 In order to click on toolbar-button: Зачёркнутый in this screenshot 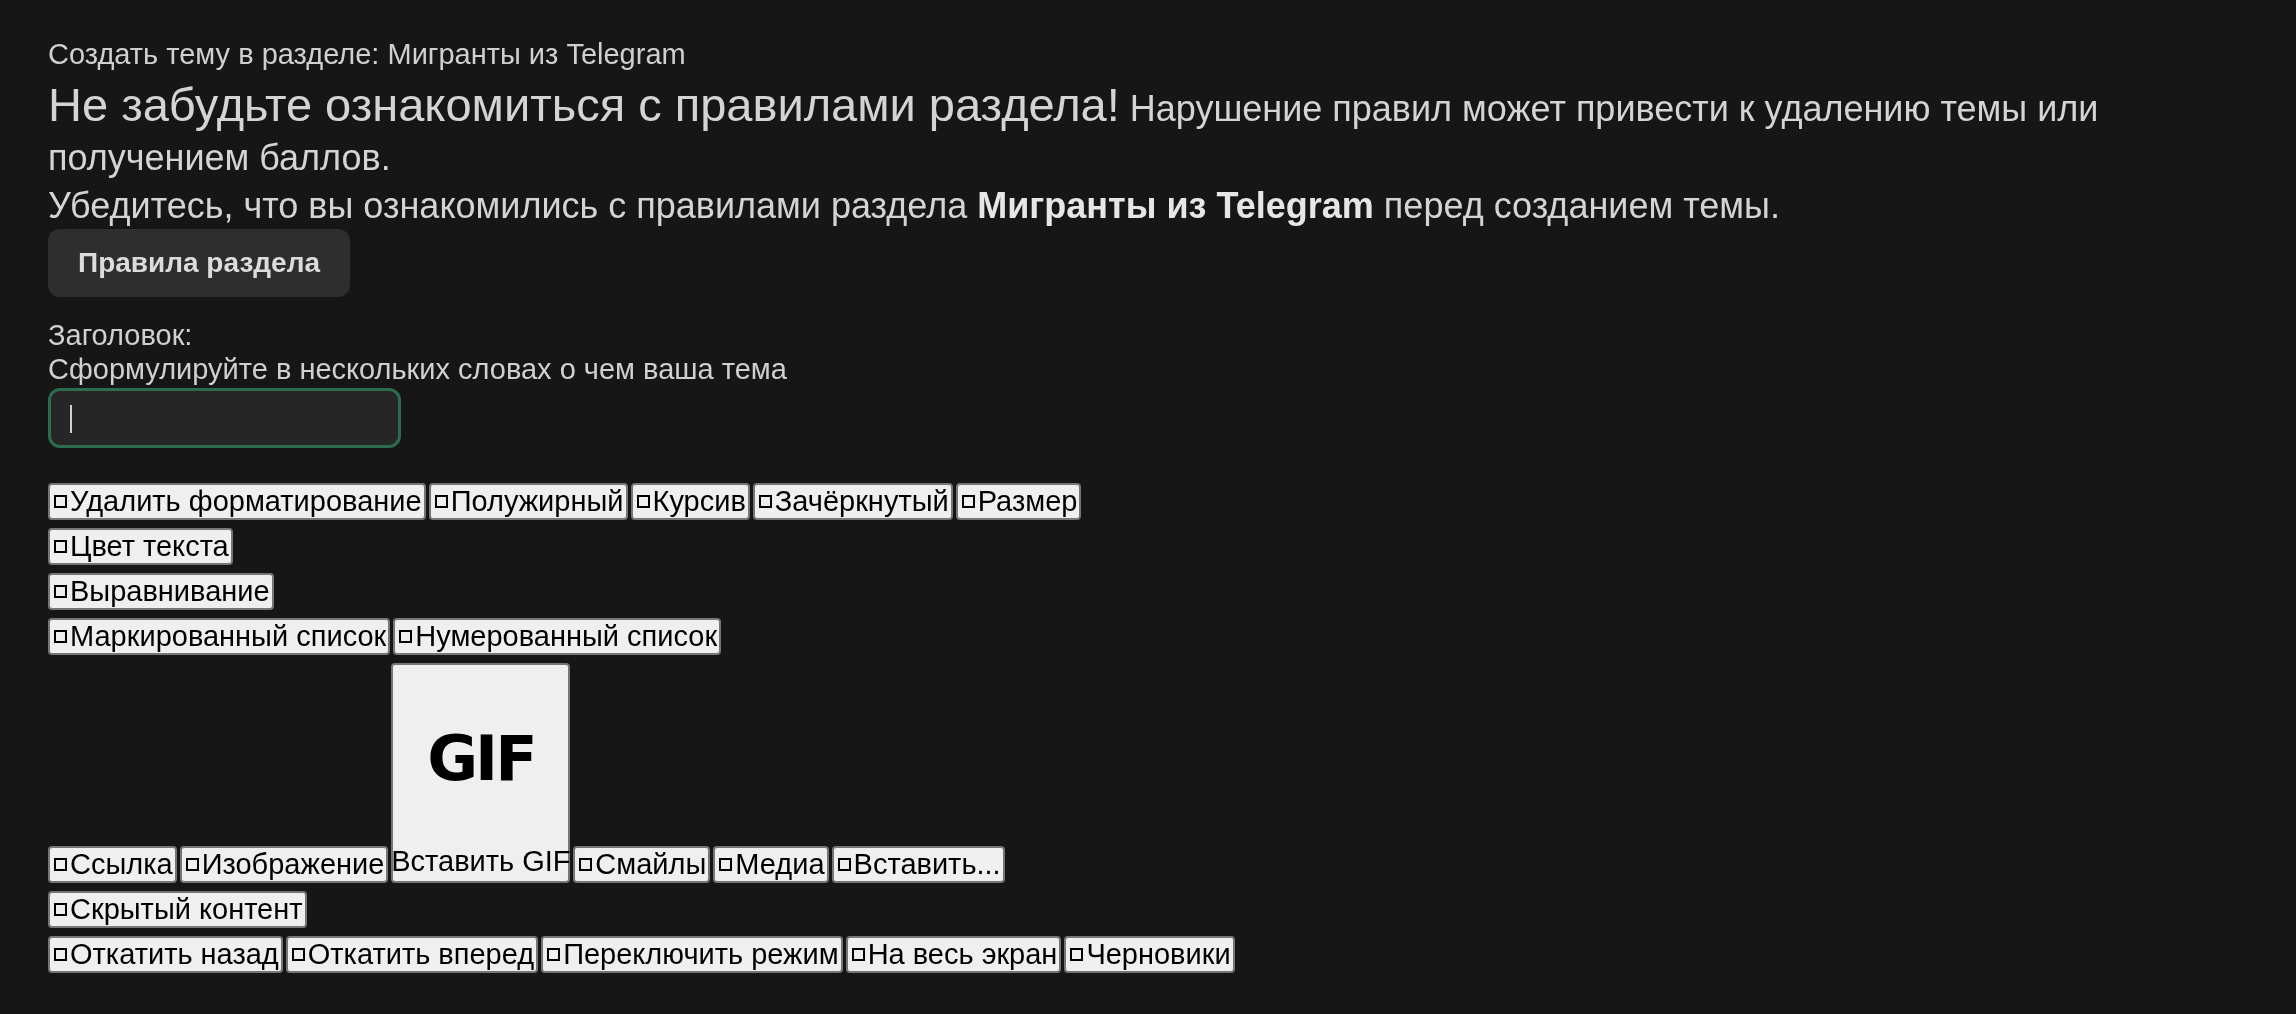, I will do `click(852, 501)`.